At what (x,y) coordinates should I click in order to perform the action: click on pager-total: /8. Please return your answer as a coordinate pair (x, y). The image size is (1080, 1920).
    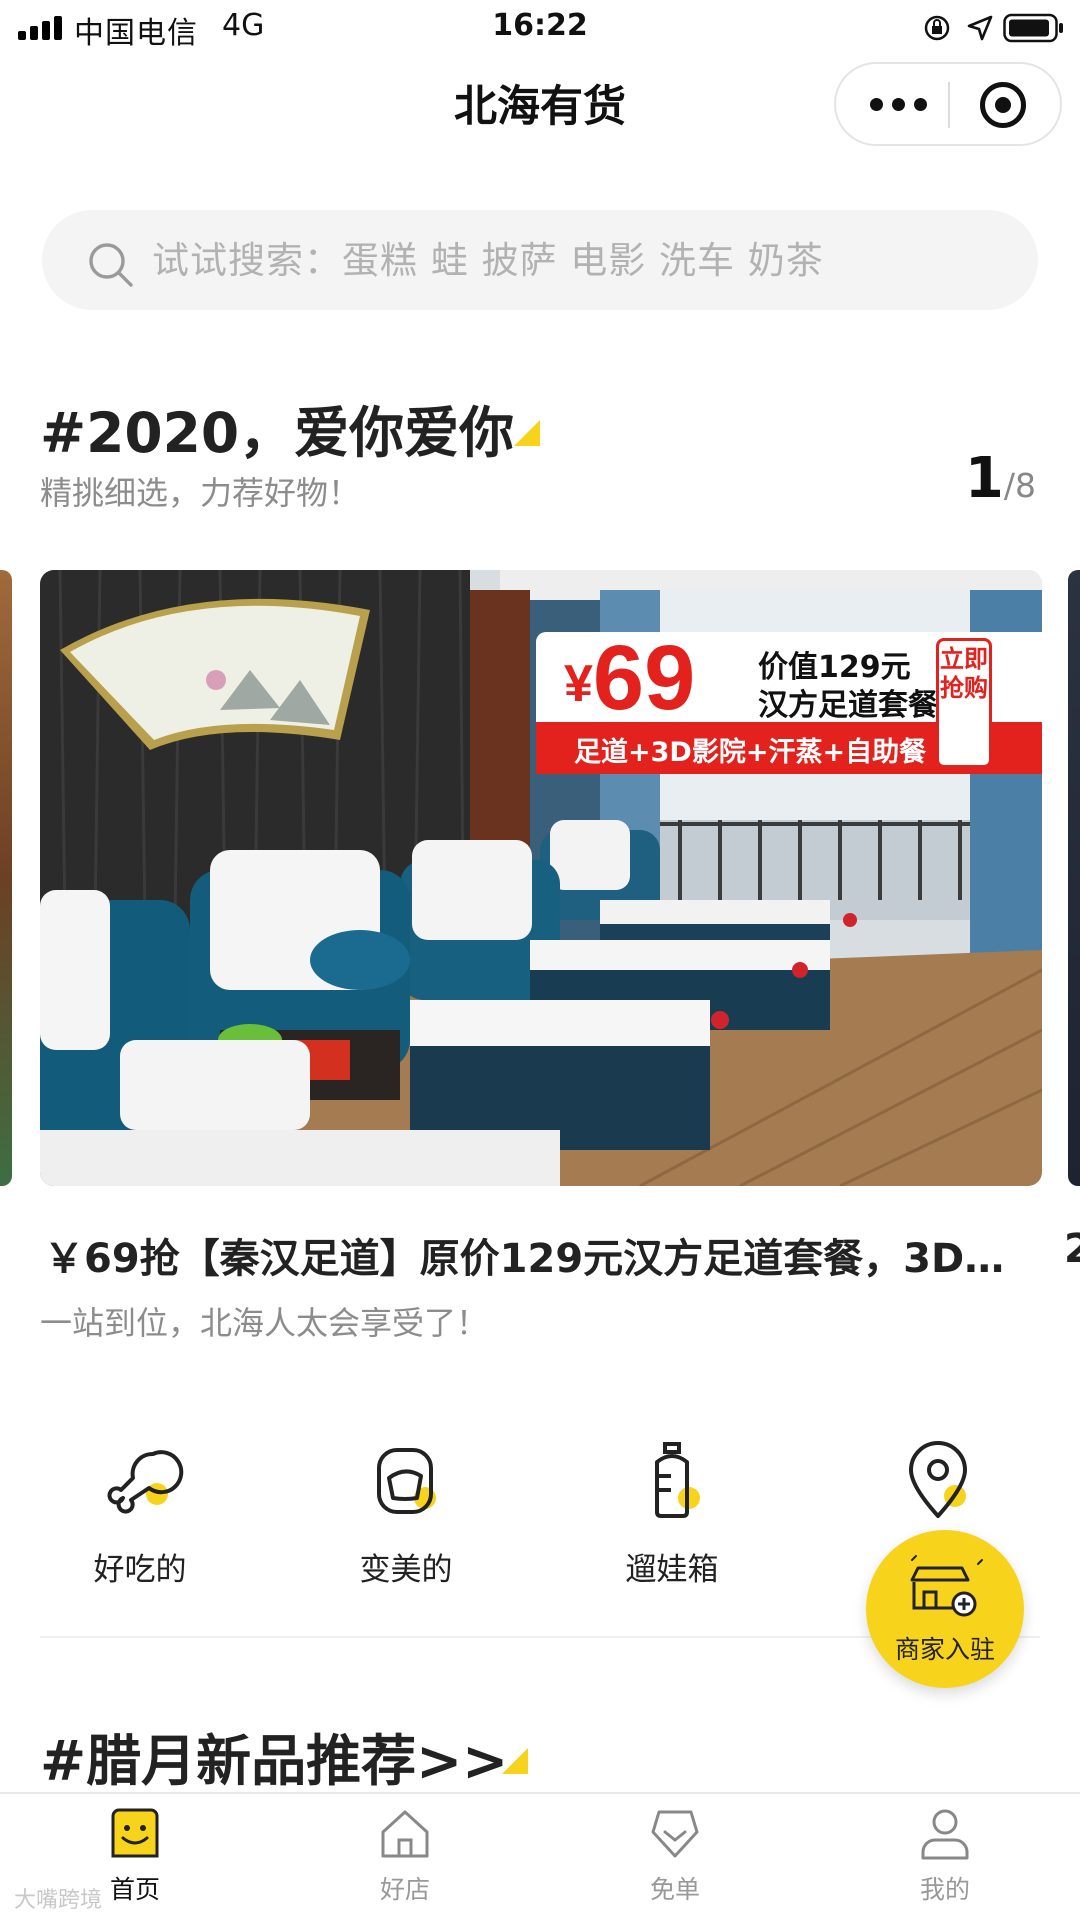
    Looking at the image, I should click on (1019, 485).